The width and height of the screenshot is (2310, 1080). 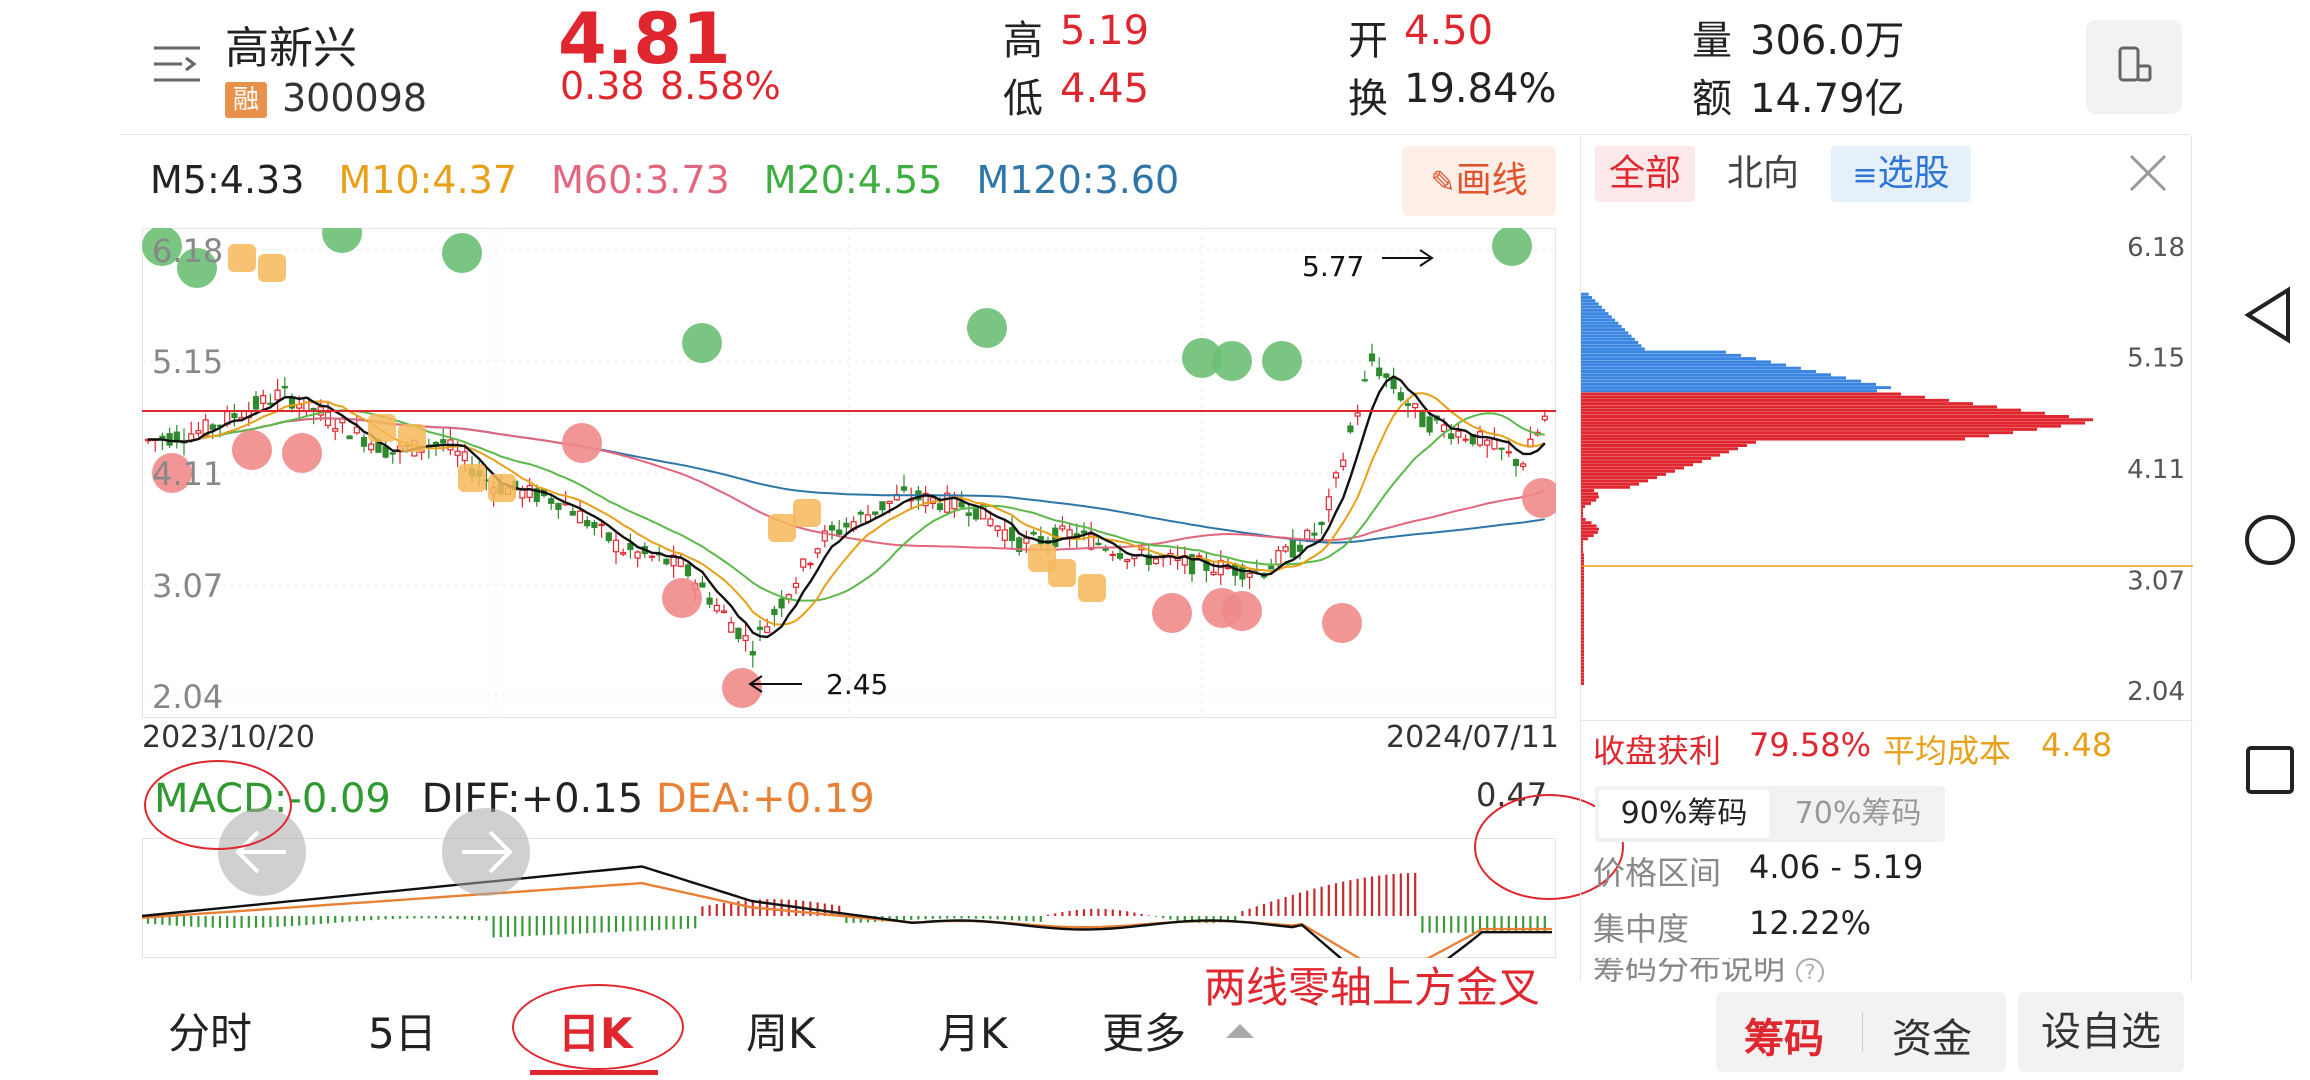 What do you see at coordinates (1333, 266) in the screenshot?
I see `high-annotation: 5.77` at bounding box center [1333, 266].